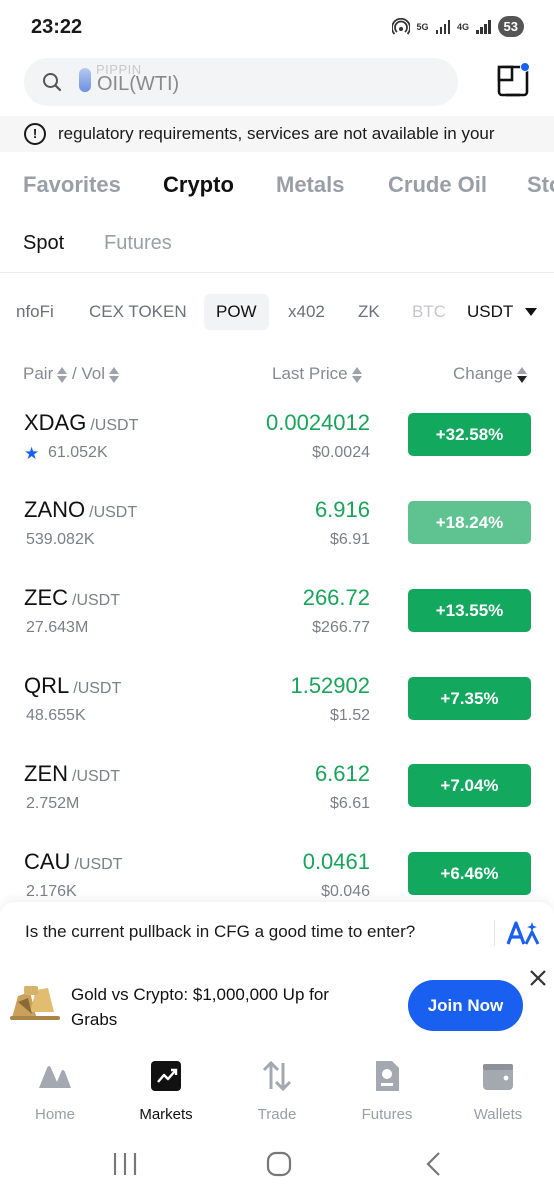 This screenshot has width=554, height=1200. I want to click on table-row: QRL/USDT 48.655K 1.52902 $1.52 +7.35%, so click(277, 717).